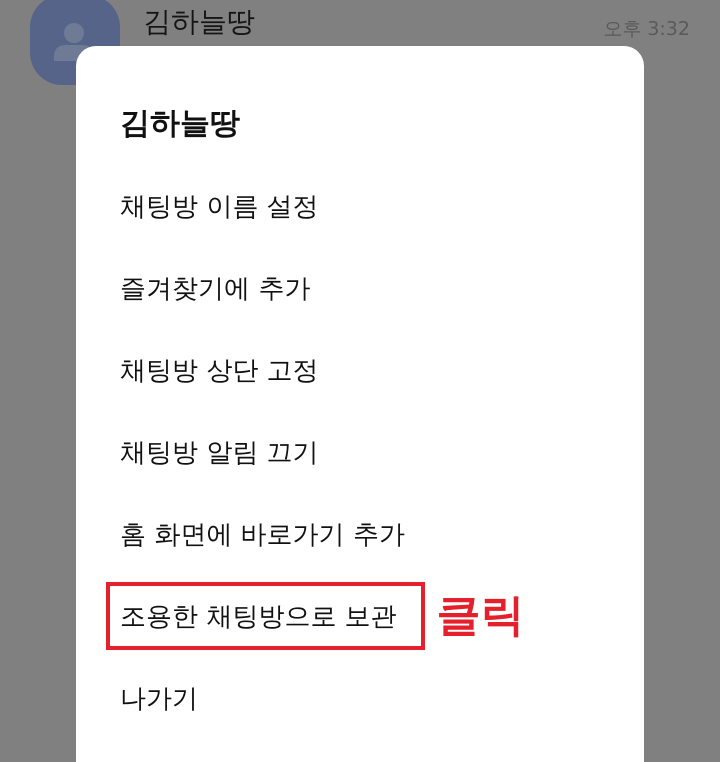 The image size is (720, 762). Describe the element at coordinates (480, 616) in the screenshot. I see `callout-label: 클릭` at that location.